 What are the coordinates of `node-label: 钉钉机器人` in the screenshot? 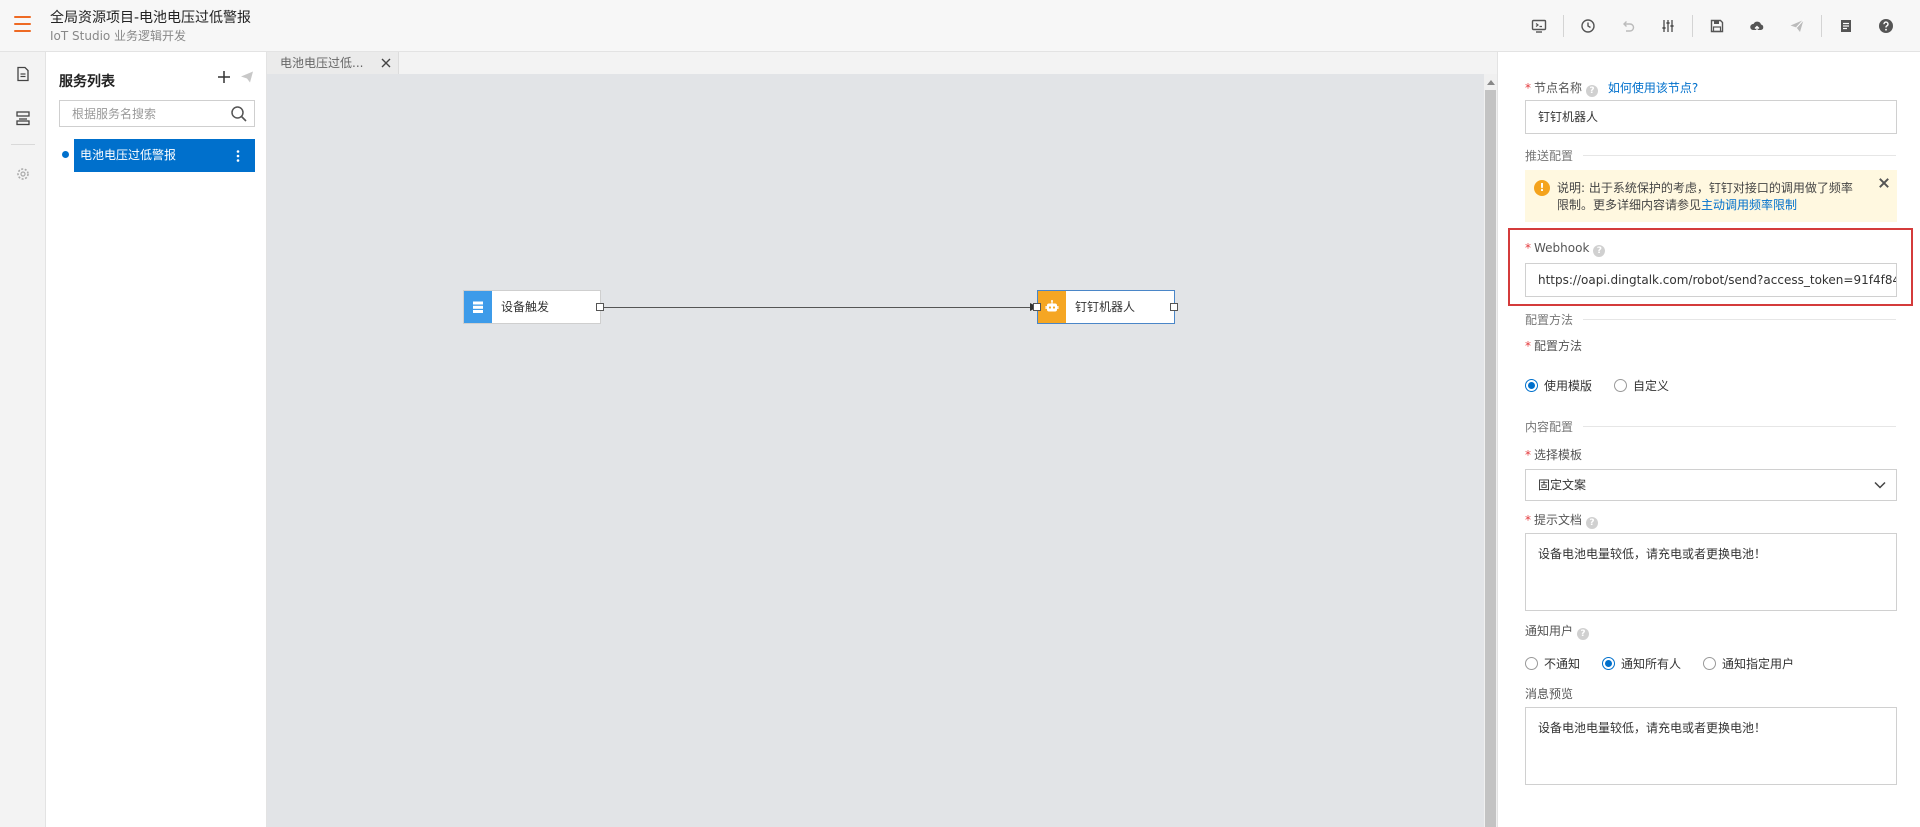 It's located at (1105, 307).